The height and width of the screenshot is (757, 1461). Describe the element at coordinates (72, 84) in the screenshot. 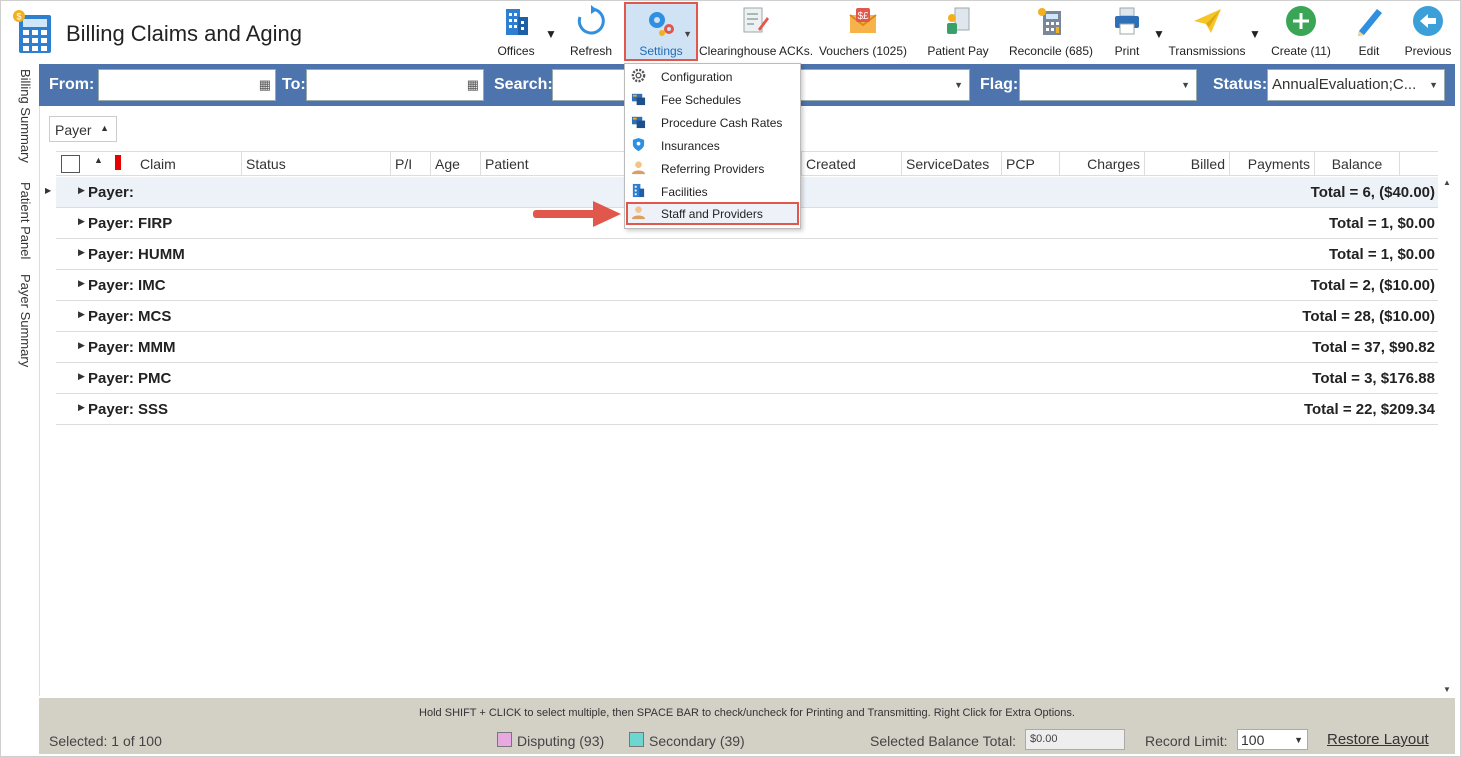

I see `from-label: From:` at that location.